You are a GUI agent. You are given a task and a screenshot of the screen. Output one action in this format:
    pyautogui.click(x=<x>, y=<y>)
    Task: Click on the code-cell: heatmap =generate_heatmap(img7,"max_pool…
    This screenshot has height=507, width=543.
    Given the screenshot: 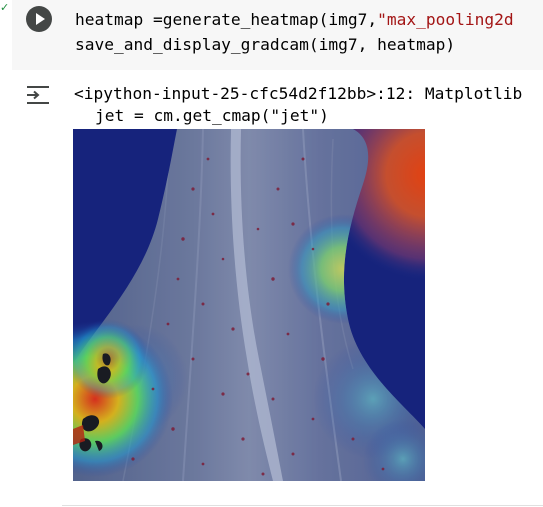 What is the action you would take?
    pyautogui.click(x=277, y=35)
    